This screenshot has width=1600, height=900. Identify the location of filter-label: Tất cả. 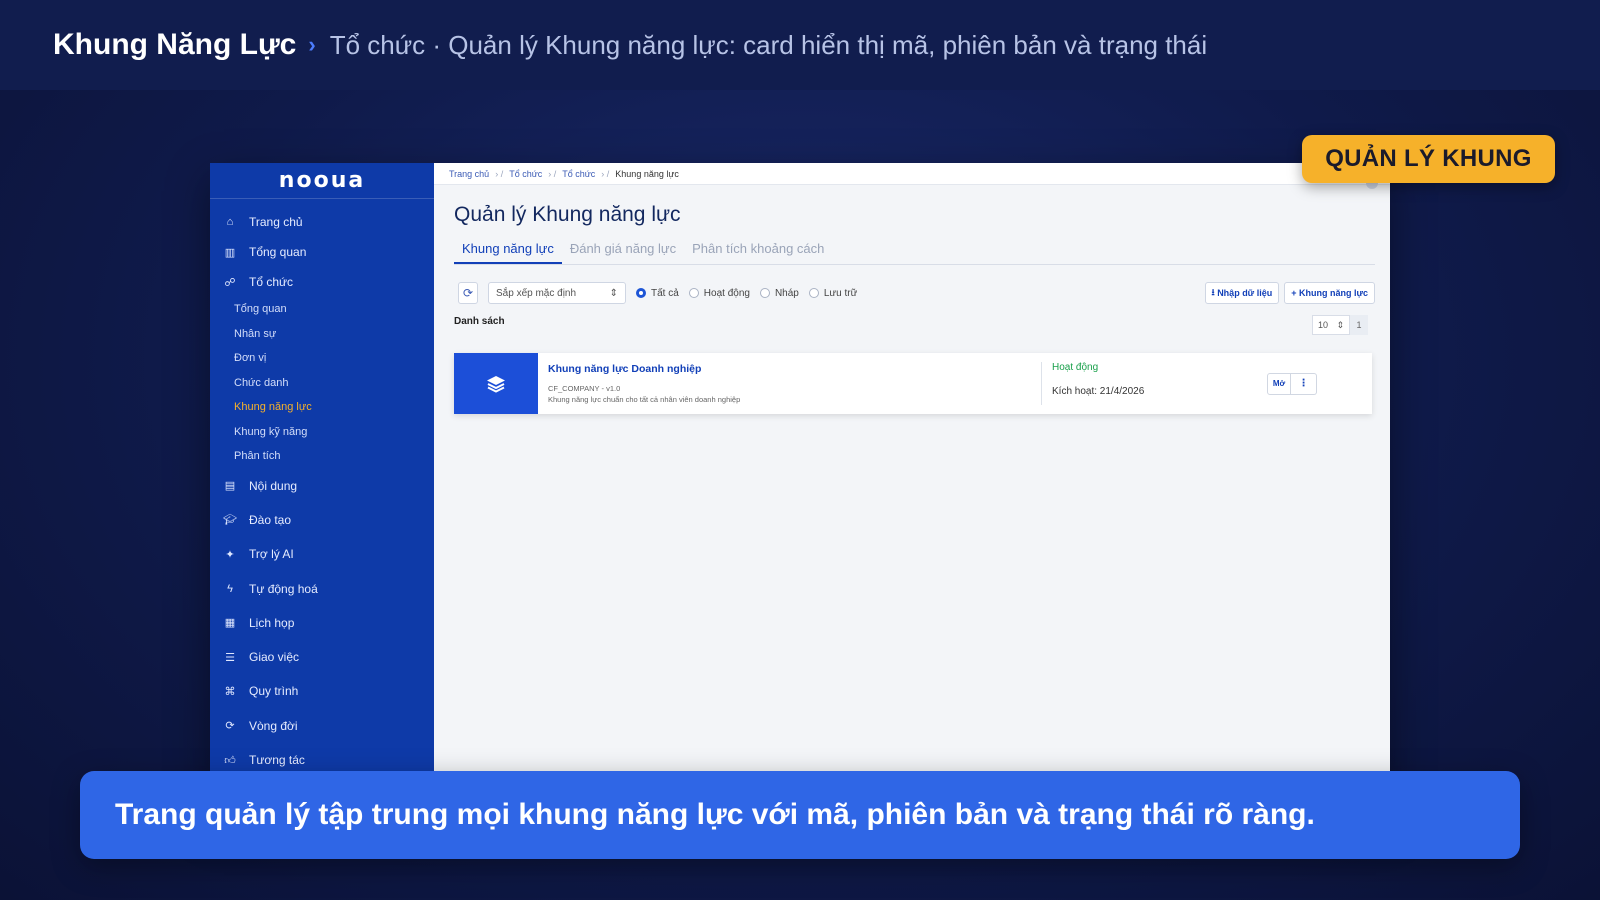
(665, 293).